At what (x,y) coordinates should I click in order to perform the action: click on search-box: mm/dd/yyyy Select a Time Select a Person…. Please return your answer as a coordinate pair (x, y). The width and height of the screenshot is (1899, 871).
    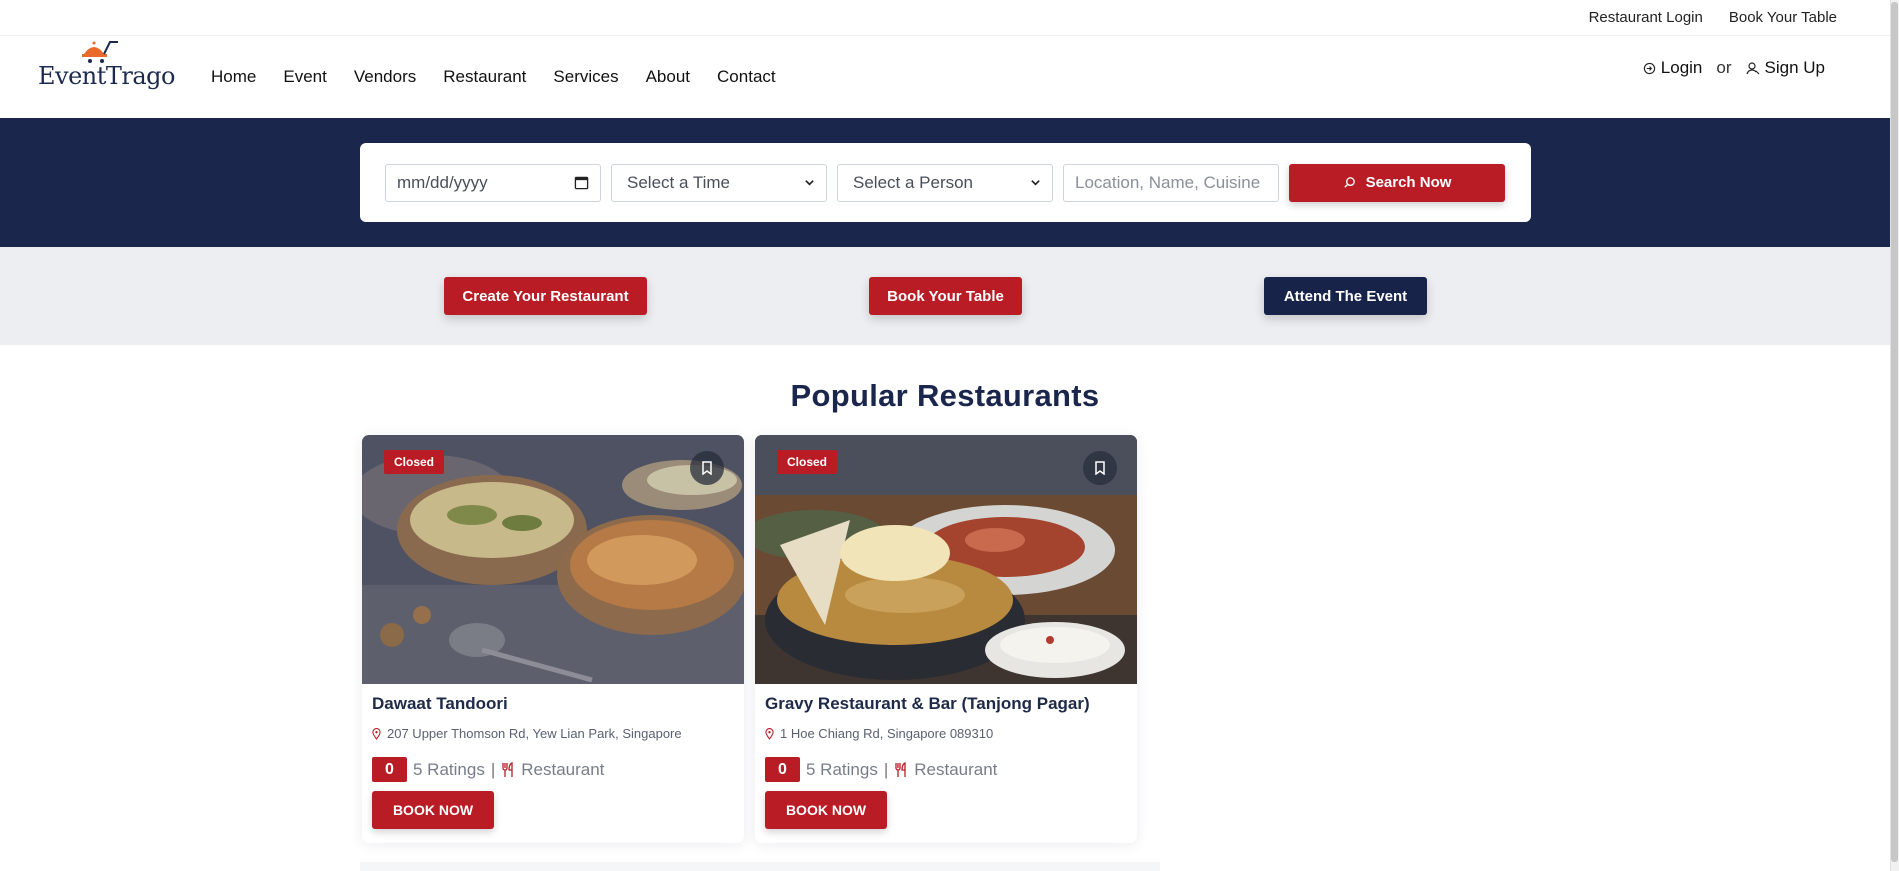
    Looking at the image, I should click on (945, 182).